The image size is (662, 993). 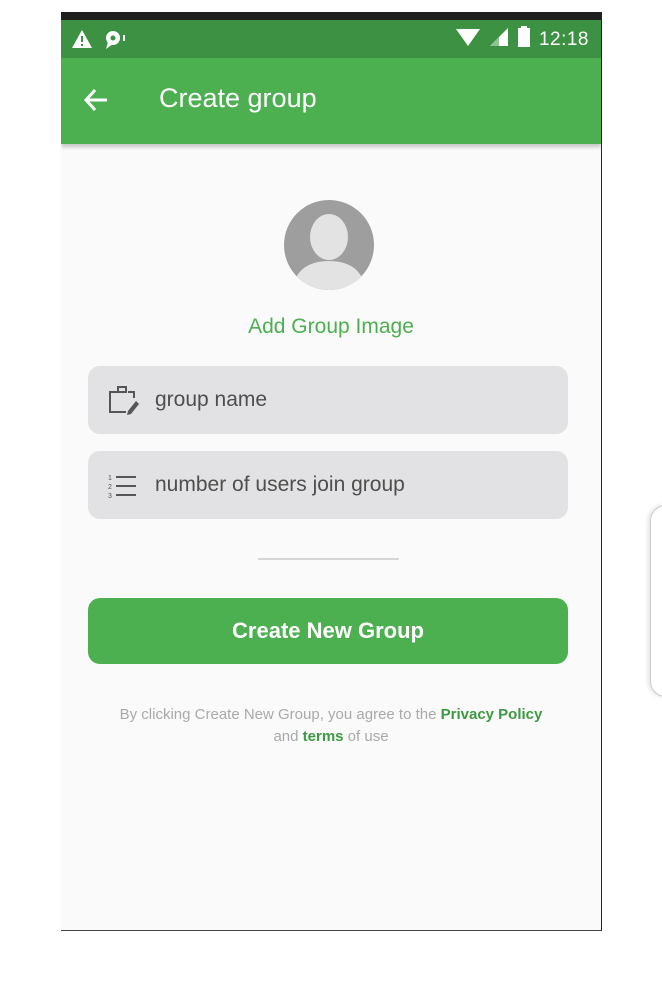 I want to click on numbered-list-icon: 1 2 3, so click(x=123, y=486).